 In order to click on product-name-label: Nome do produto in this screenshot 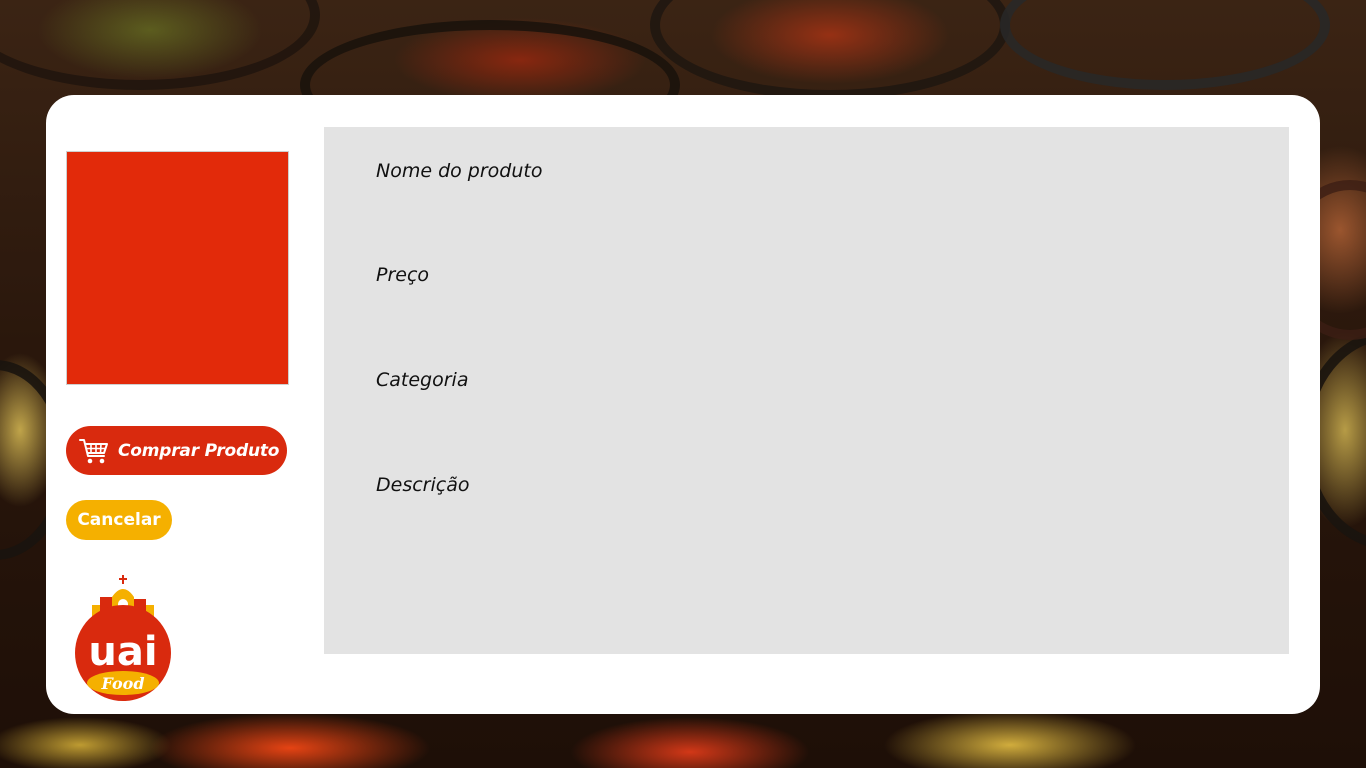, I will do `click(459, 171)`.